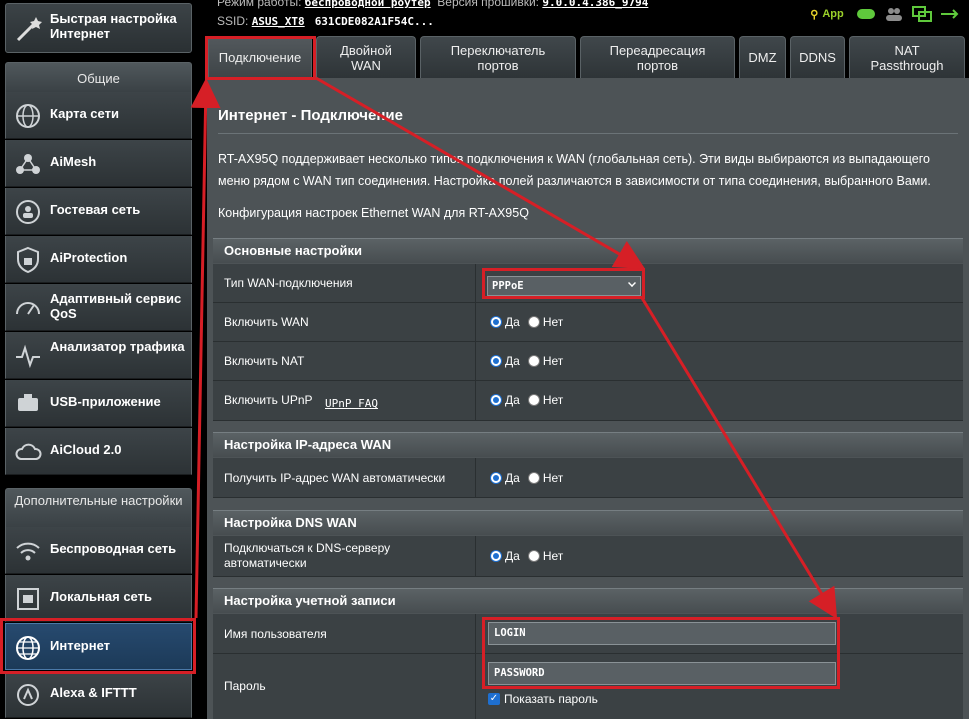  What do you see at coordinates (545, 556) in the screenshot?
I see `dns-auto-no: Нет` at bounding box center [545, 556].